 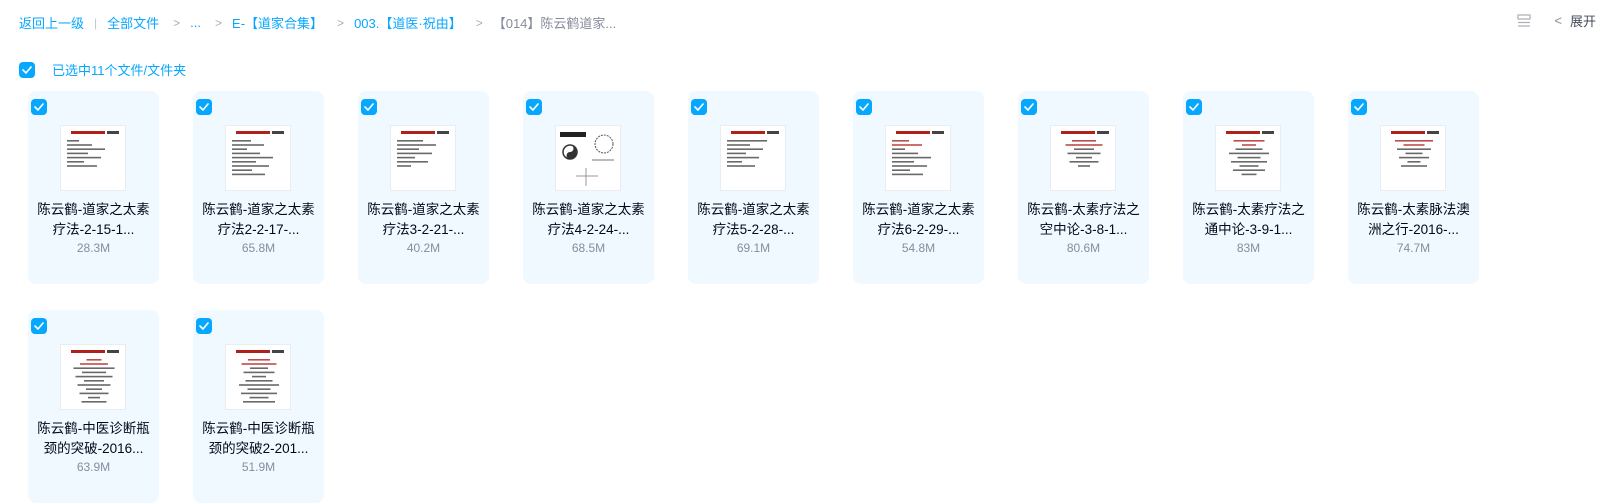 I want to click on file-size: 80.6M, so click(x=1083, y=248).